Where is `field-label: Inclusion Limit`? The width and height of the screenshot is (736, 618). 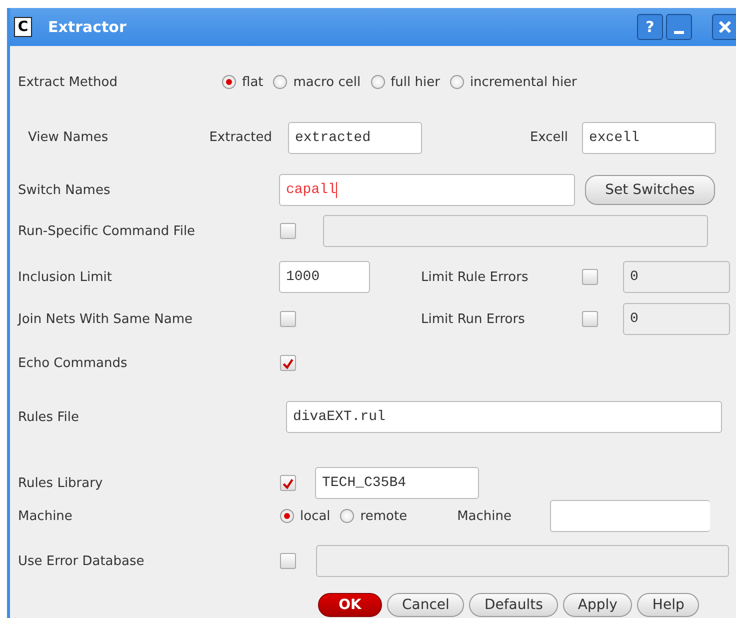 field-label: Inclusion Limit is located at coordinates (66, 277).